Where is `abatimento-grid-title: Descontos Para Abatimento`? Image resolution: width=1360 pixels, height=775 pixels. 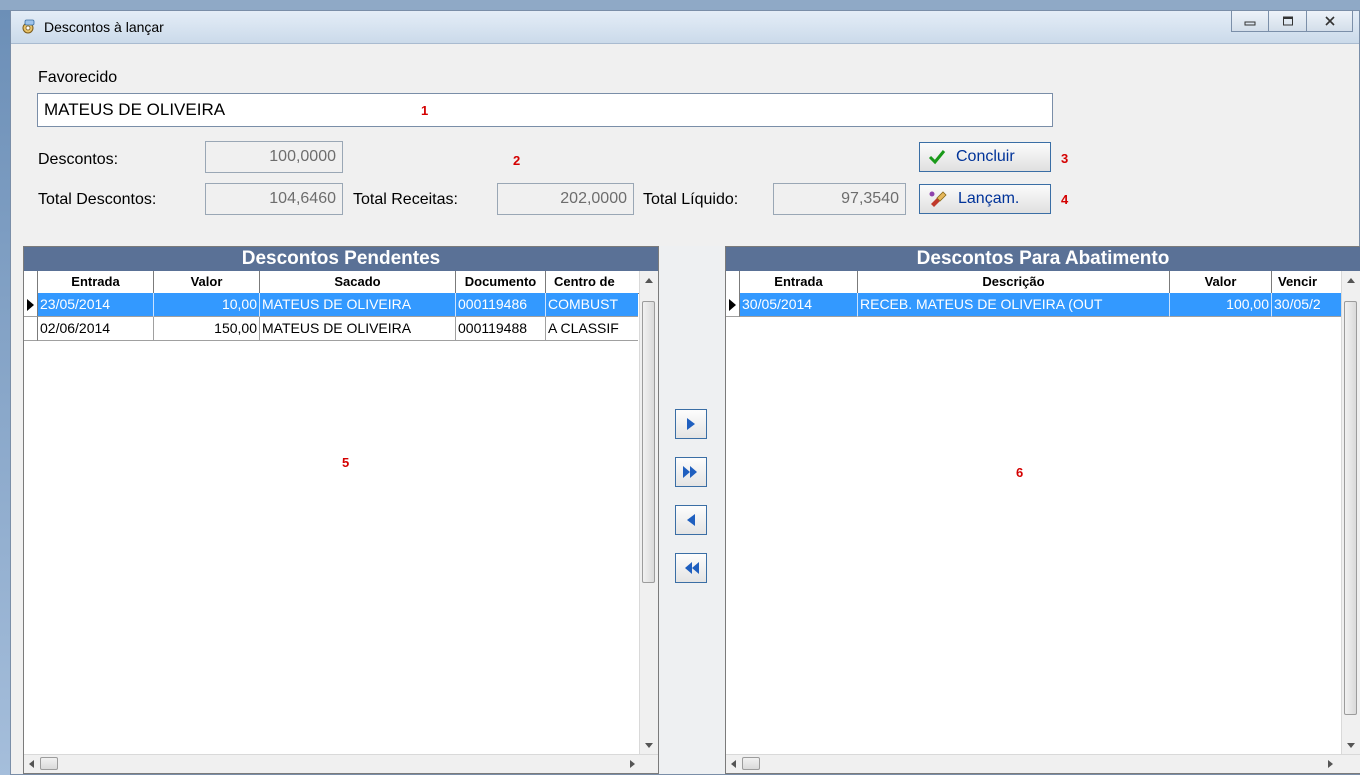 abatimento-grid-title: Descontos Para Abatimento is located at coordinates (1043, 259).